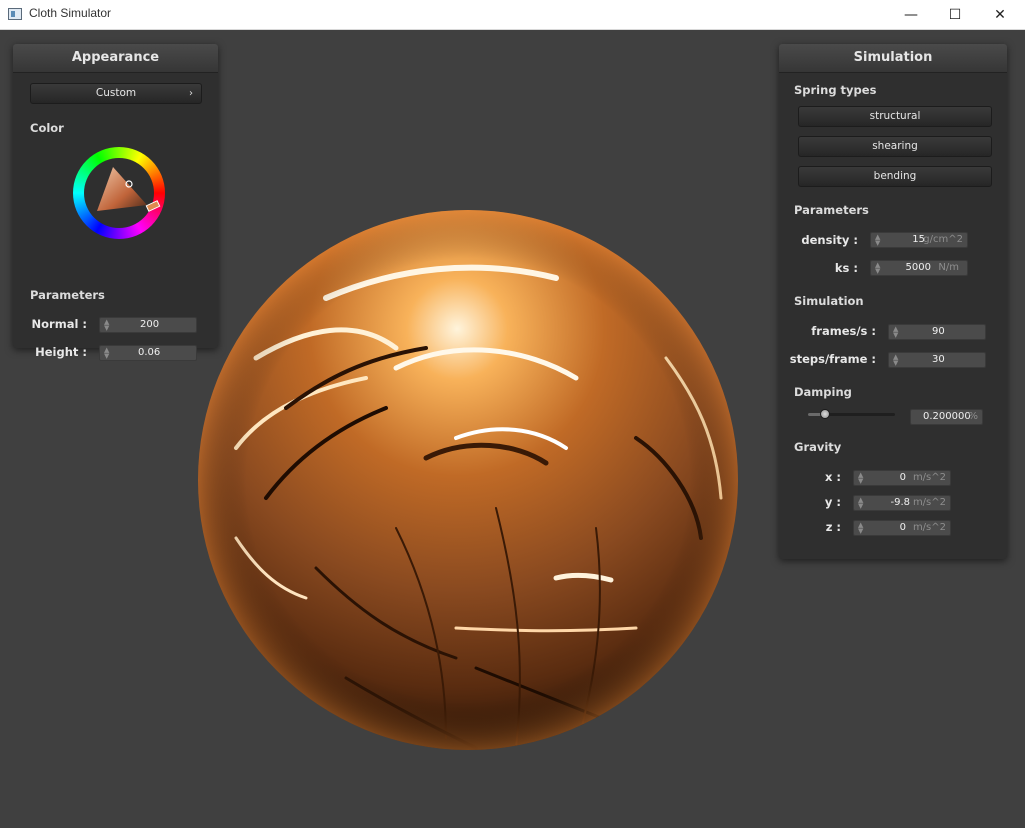  Describe the element at coordinates (946, 417) in the screenshot. I see `damping-input: 0.200000 %` at that location.